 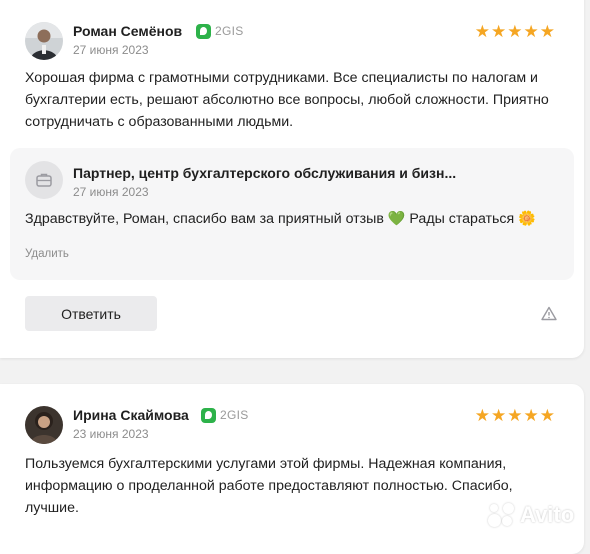 What do you see at coordinates (47, 254) in the screenshot?
I see `delete-reply-link: Удалить` at bounding box center [47, 254].